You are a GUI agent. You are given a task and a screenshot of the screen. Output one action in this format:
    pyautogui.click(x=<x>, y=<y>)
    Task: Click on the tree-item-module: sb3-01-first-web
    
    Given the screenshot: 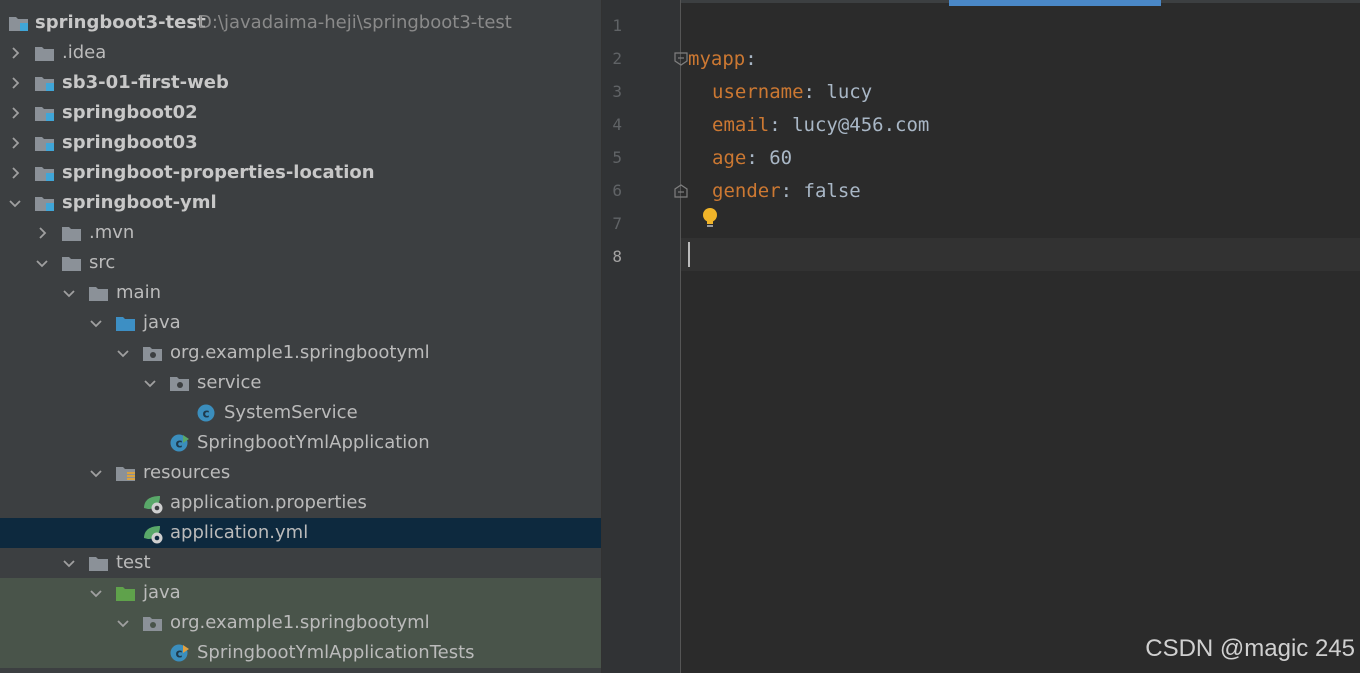 What is the action you would take?
    pyautogui.click(x=300, y=83)
    